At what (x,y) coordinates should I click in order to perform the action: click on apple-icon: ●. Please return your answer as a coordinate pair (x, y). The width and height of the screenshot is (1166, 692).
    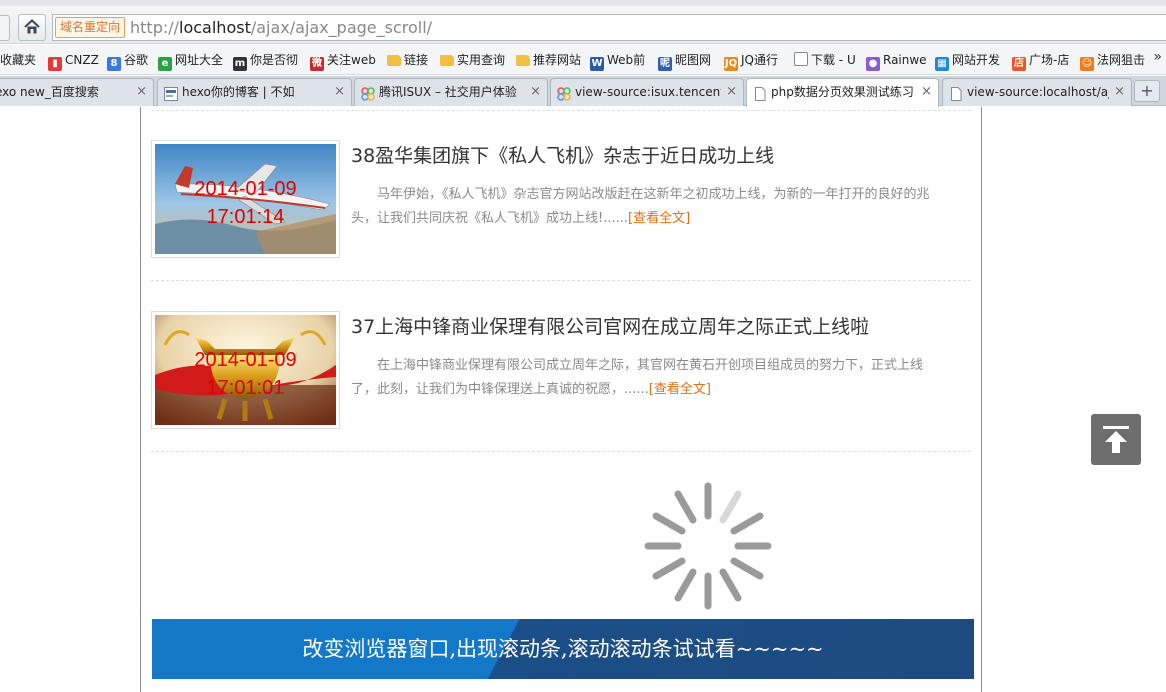
    Looking at the image, I should click on (873, 64).